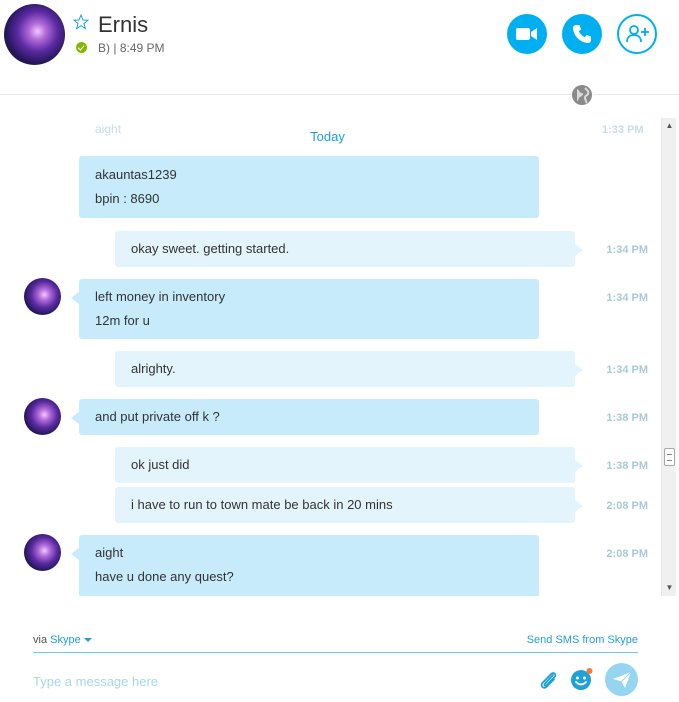  I want to click on contact-status-line: B) | 8:49 PM, so click(131, 48).